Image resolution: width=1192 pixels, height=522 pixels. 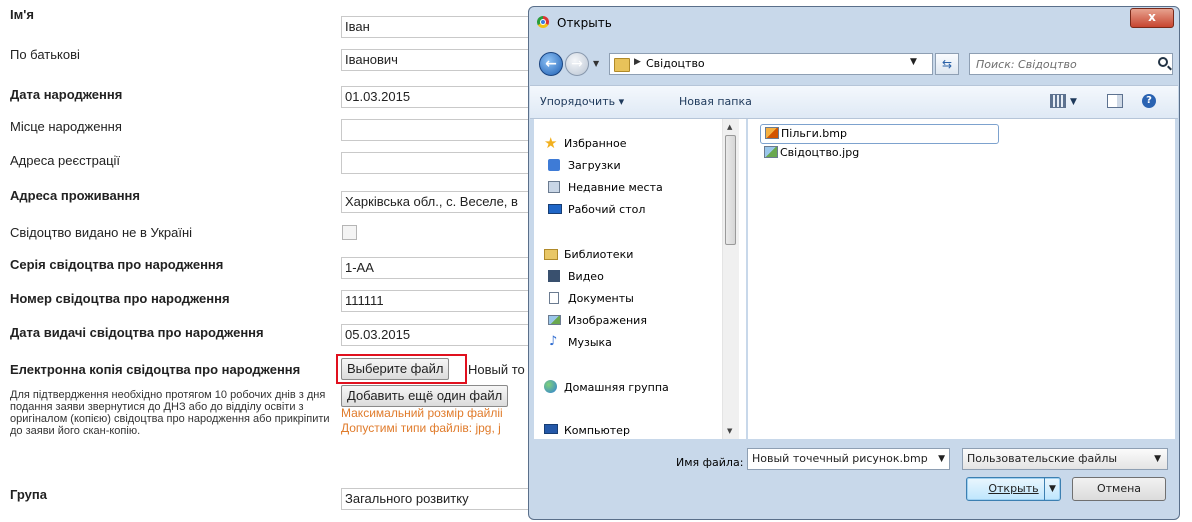 I want to click on nav-item-homegroup: Домашняя группа, so click(x=616, y=387).